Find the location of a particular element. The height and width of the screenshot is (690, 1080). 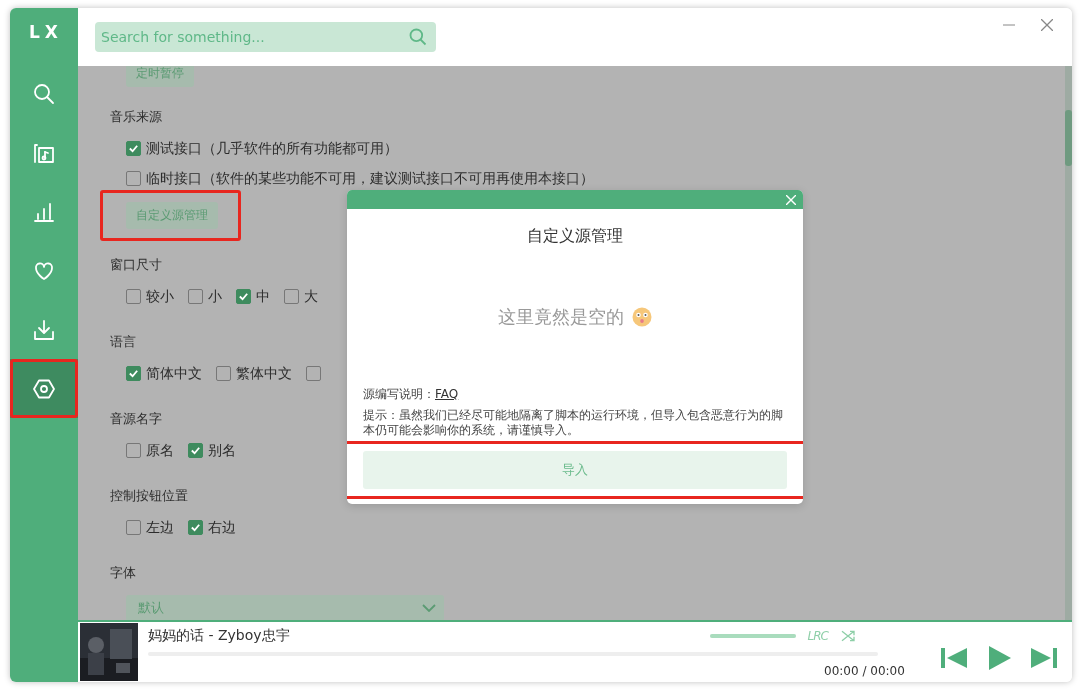

checkbox-option: 右边 is located at coordinates (212, 527).